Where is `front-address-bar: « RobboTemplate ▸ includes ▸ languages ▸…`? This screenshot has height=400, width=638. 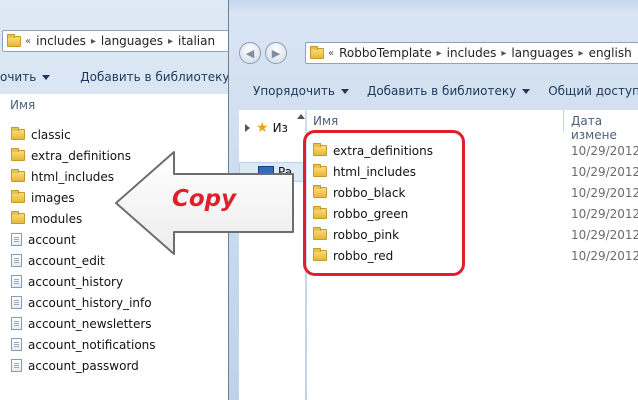
front-address-bar: « RobboTemplate ▸ includes ▸ languages ▸… is located at coordinates (471, 53).